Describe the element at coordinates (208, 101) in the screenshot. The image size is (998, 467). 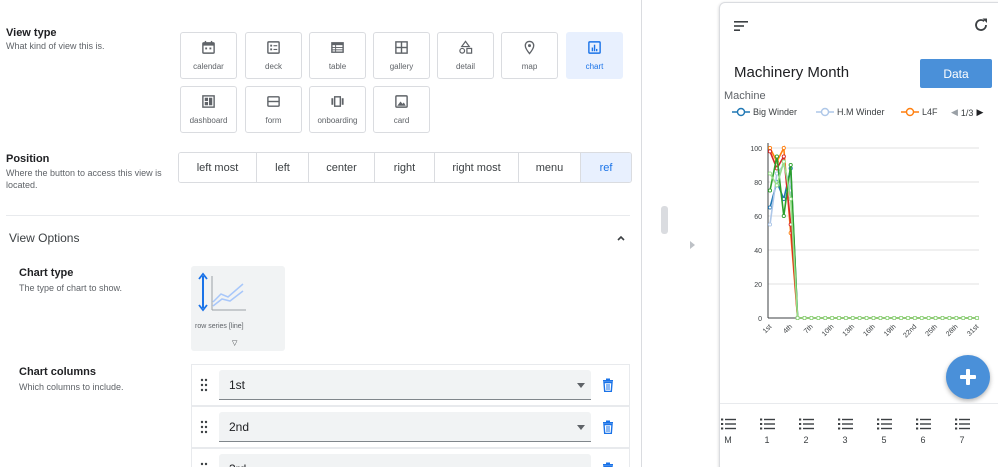
I see `dashboard-icon` at that location.